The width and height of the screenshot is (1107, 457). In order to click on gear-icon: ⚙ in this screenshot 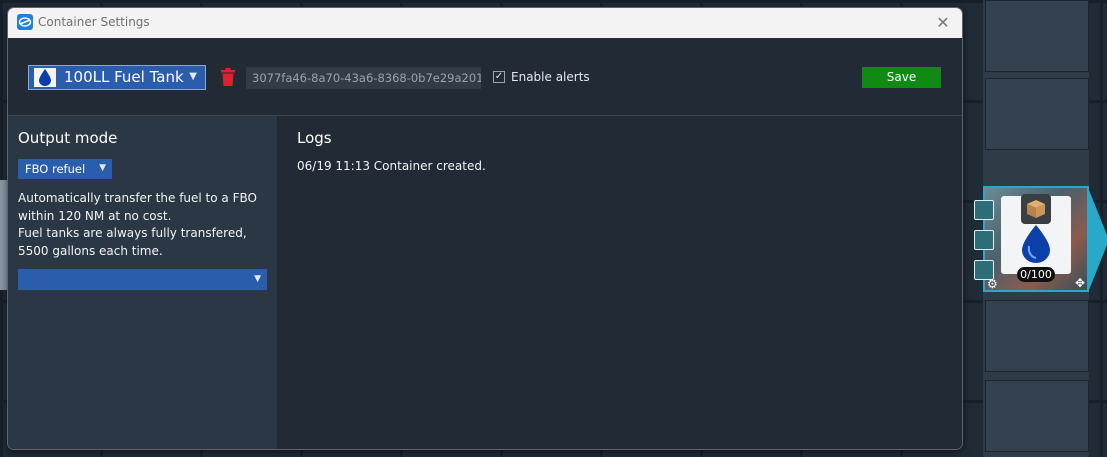, I will do `click(992, 284)`.